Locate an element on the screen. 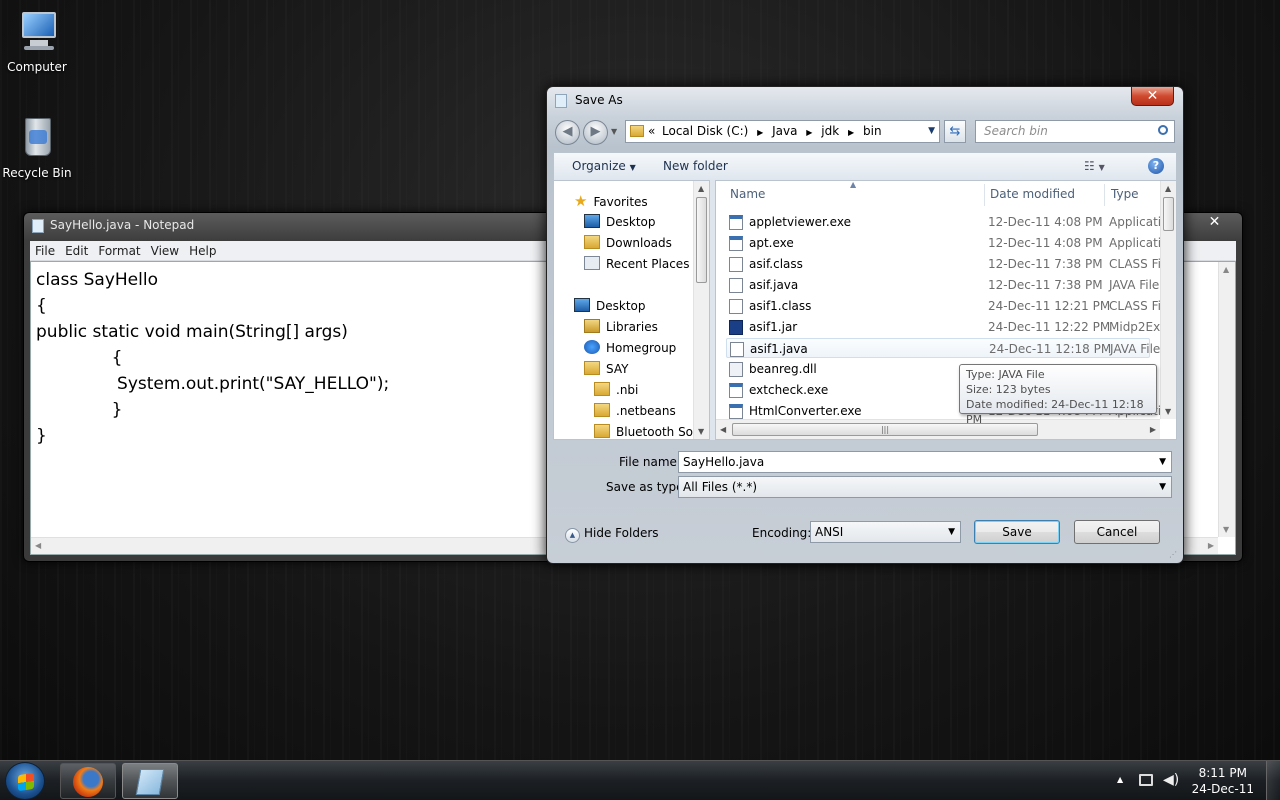 The height and width of the screenshot is (800, 1280). nav-desktop: Desktop is located at coordinates (610, 306).